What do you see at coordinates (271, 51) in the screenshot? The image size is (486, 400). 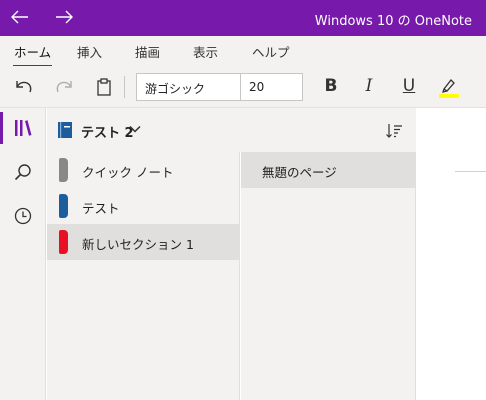 I see `tab-help: ヘルプ` at bounding box center [271, 51].